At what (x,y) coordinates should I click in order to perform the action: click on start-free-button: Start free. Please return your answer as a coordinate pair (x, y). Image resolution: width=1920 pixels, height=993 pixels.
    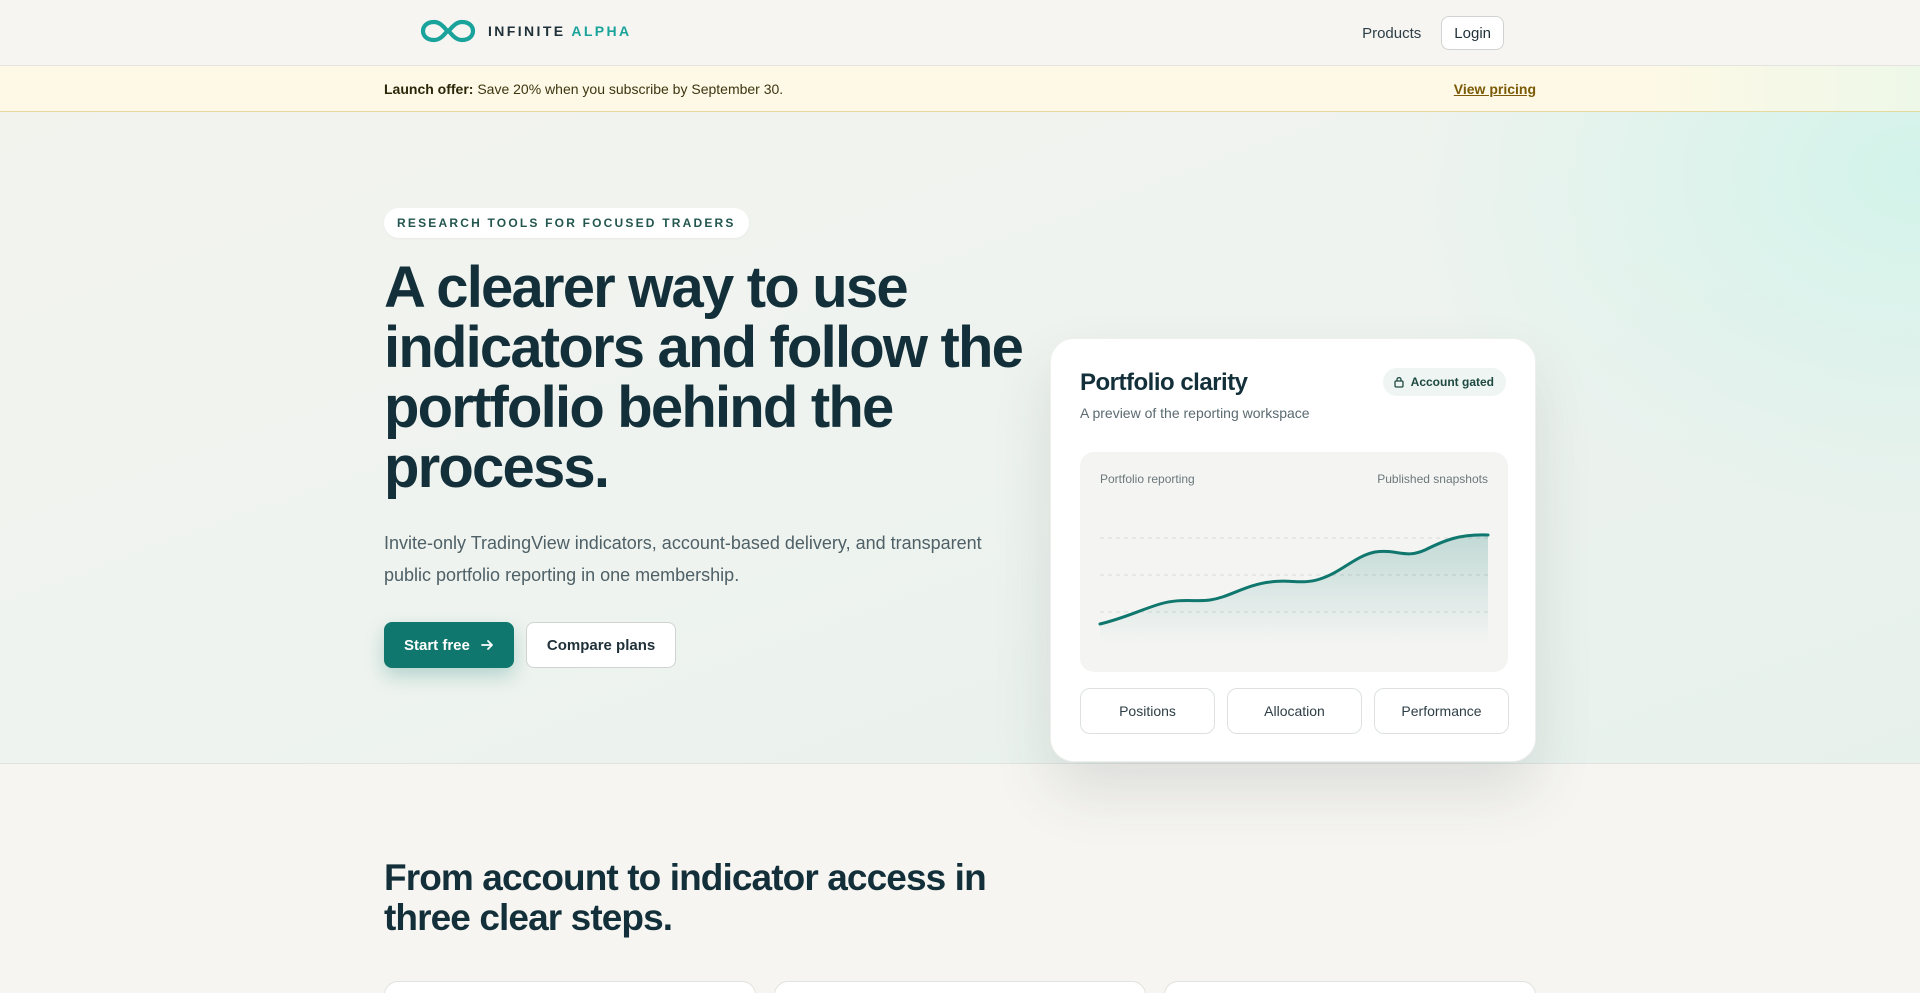
    Looking at the image, I should click on (449, 645).